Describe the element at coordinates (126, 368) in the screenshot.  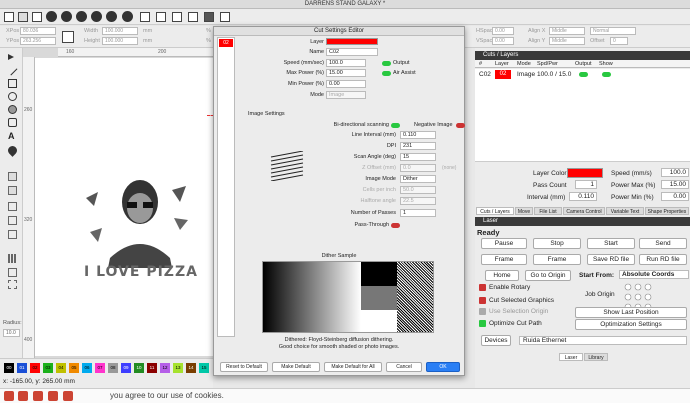
I see `swatch-09: 09` at that location.